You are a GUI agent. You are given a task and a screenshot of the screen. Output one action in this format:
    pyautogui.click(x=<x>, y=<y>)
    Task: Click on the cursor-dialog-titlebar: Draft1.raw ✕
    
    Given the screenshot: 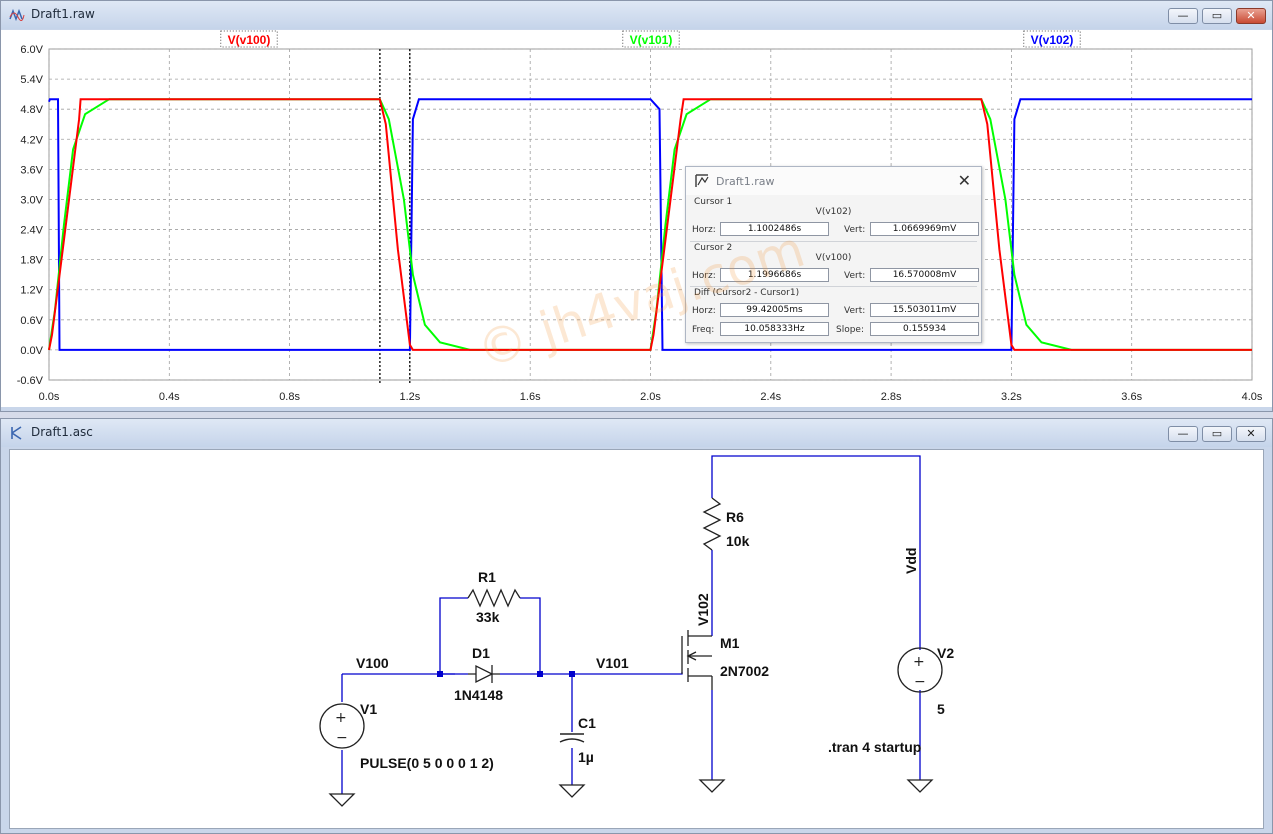 What is the action you would take?
    pyautogui.click(x=833, y=181)
    